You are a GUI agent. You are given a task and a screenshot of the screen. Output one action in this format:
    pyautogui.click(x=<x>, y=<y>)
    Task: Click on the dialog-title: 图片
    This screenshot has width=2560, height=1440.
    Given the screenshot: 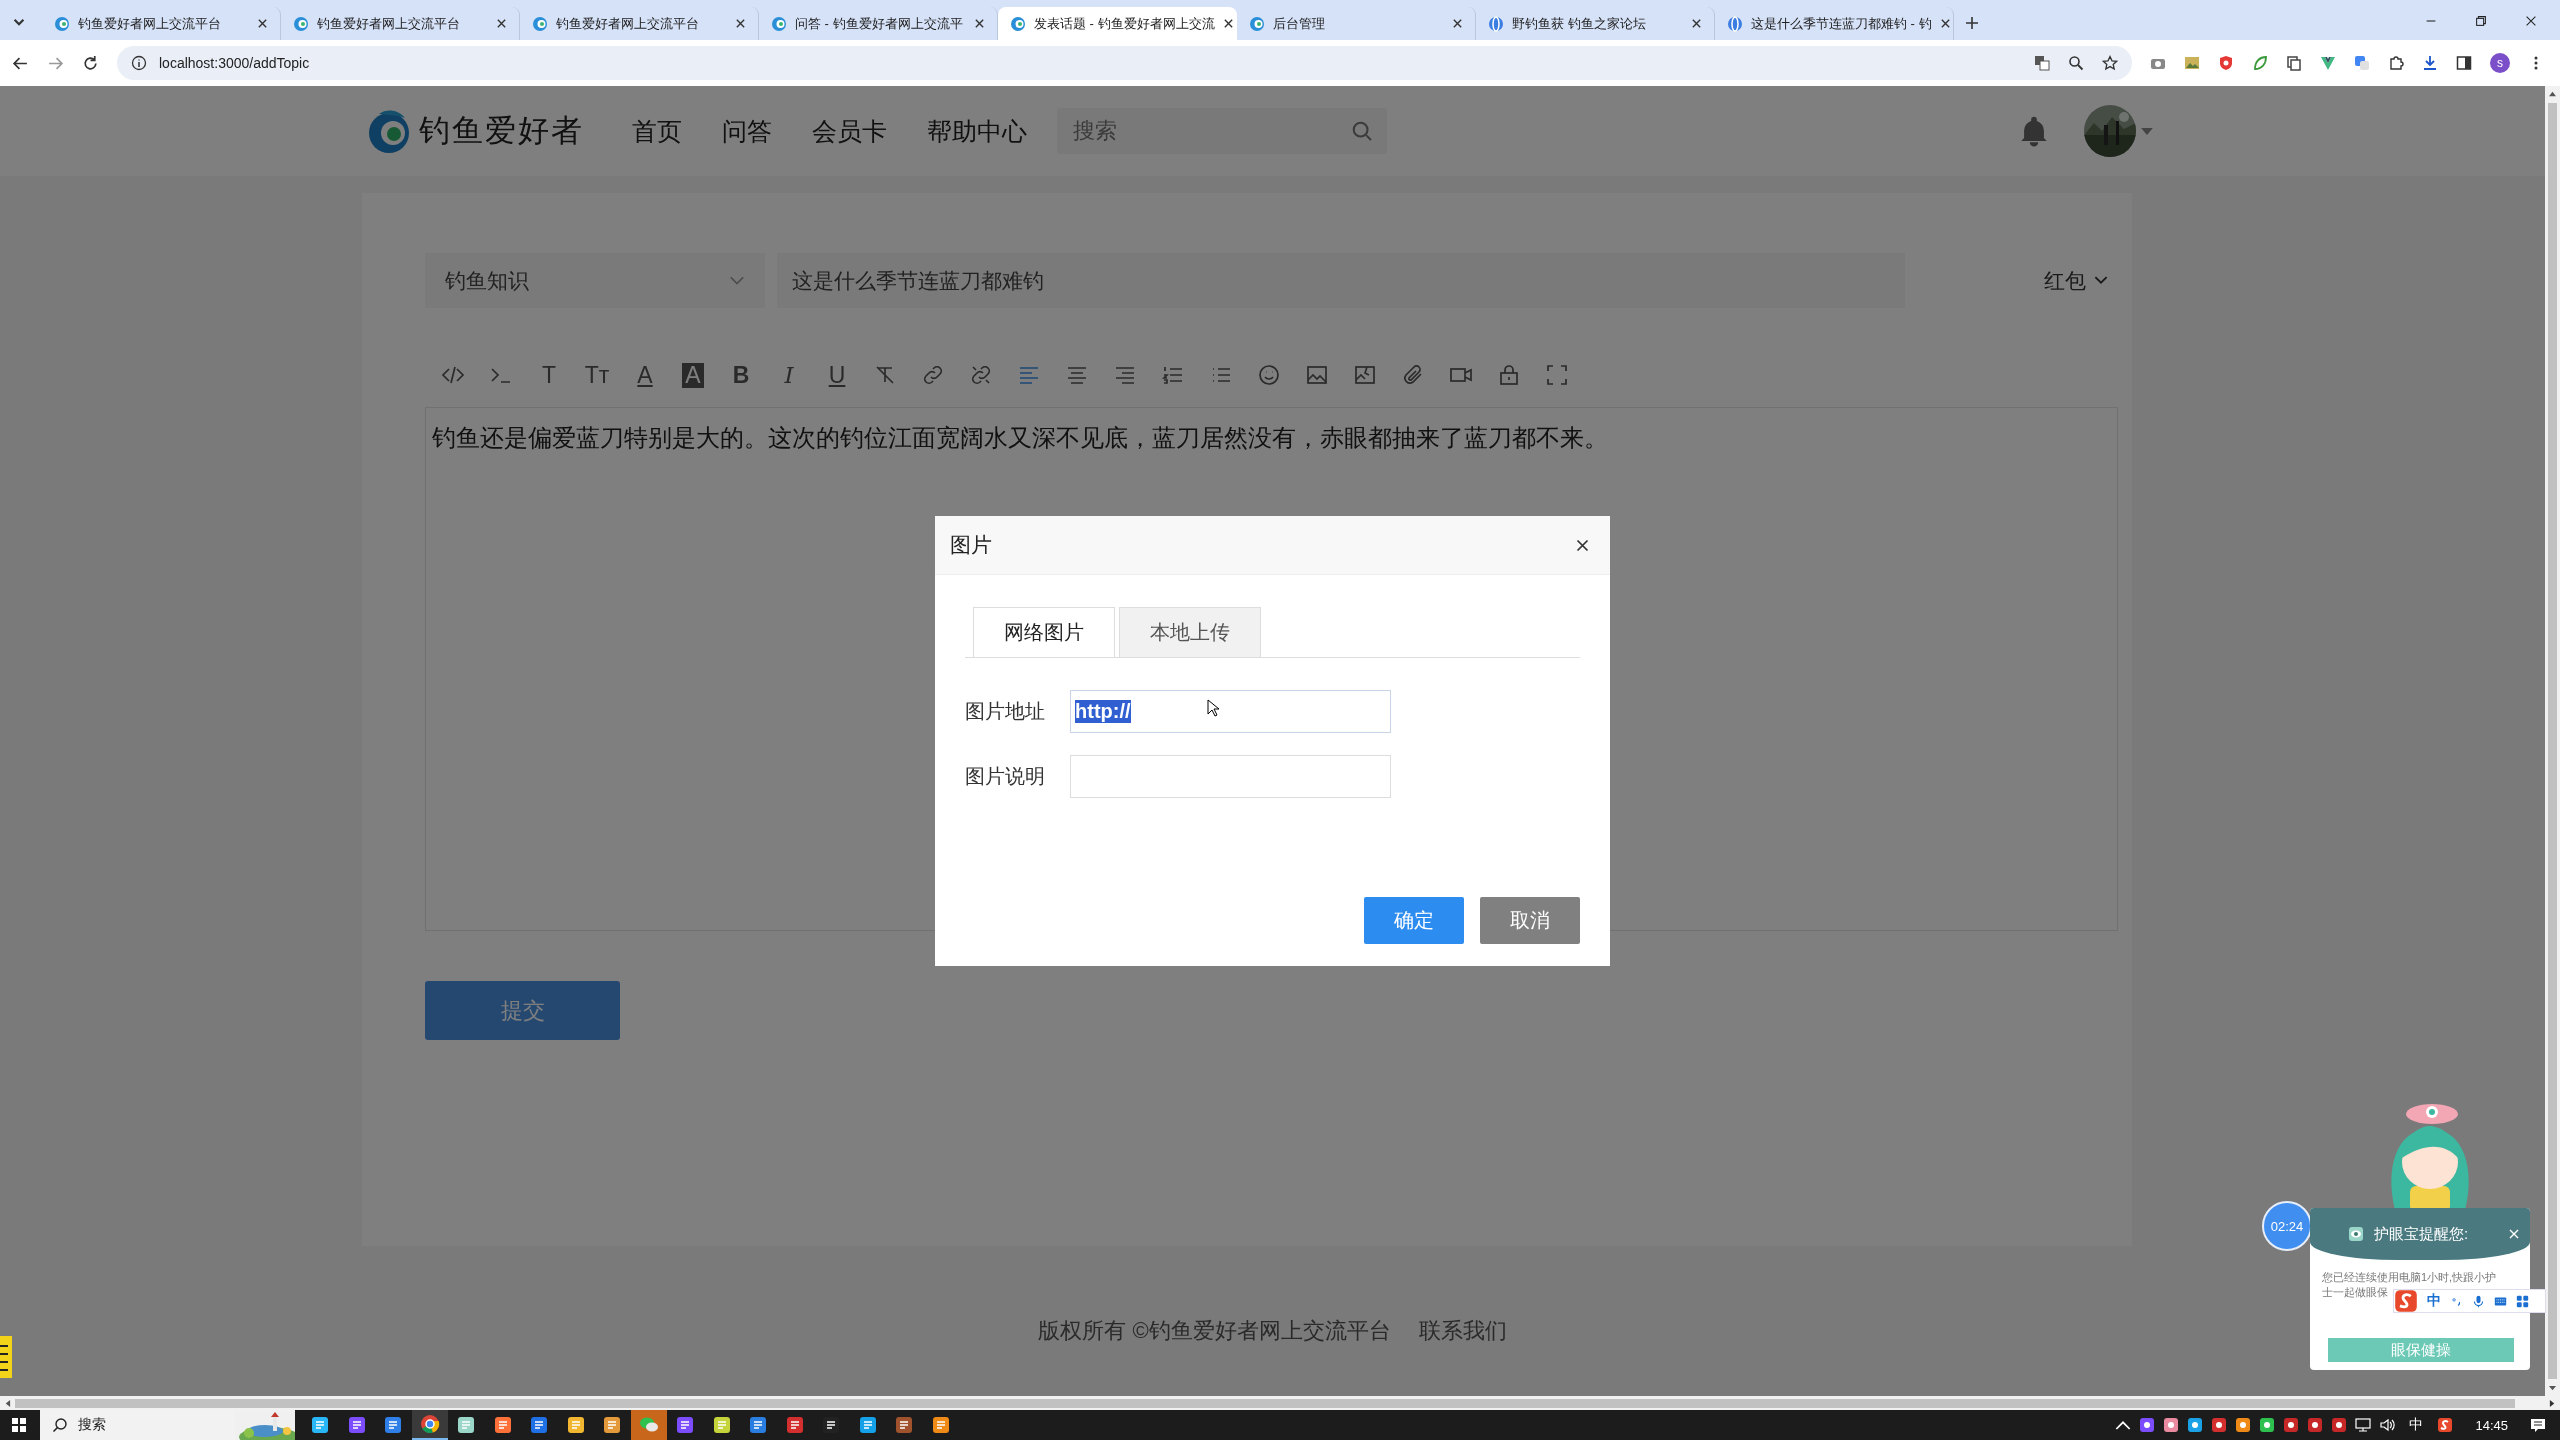 What is the action you would take?
    pyautogui.click(x=971, y=545)
    